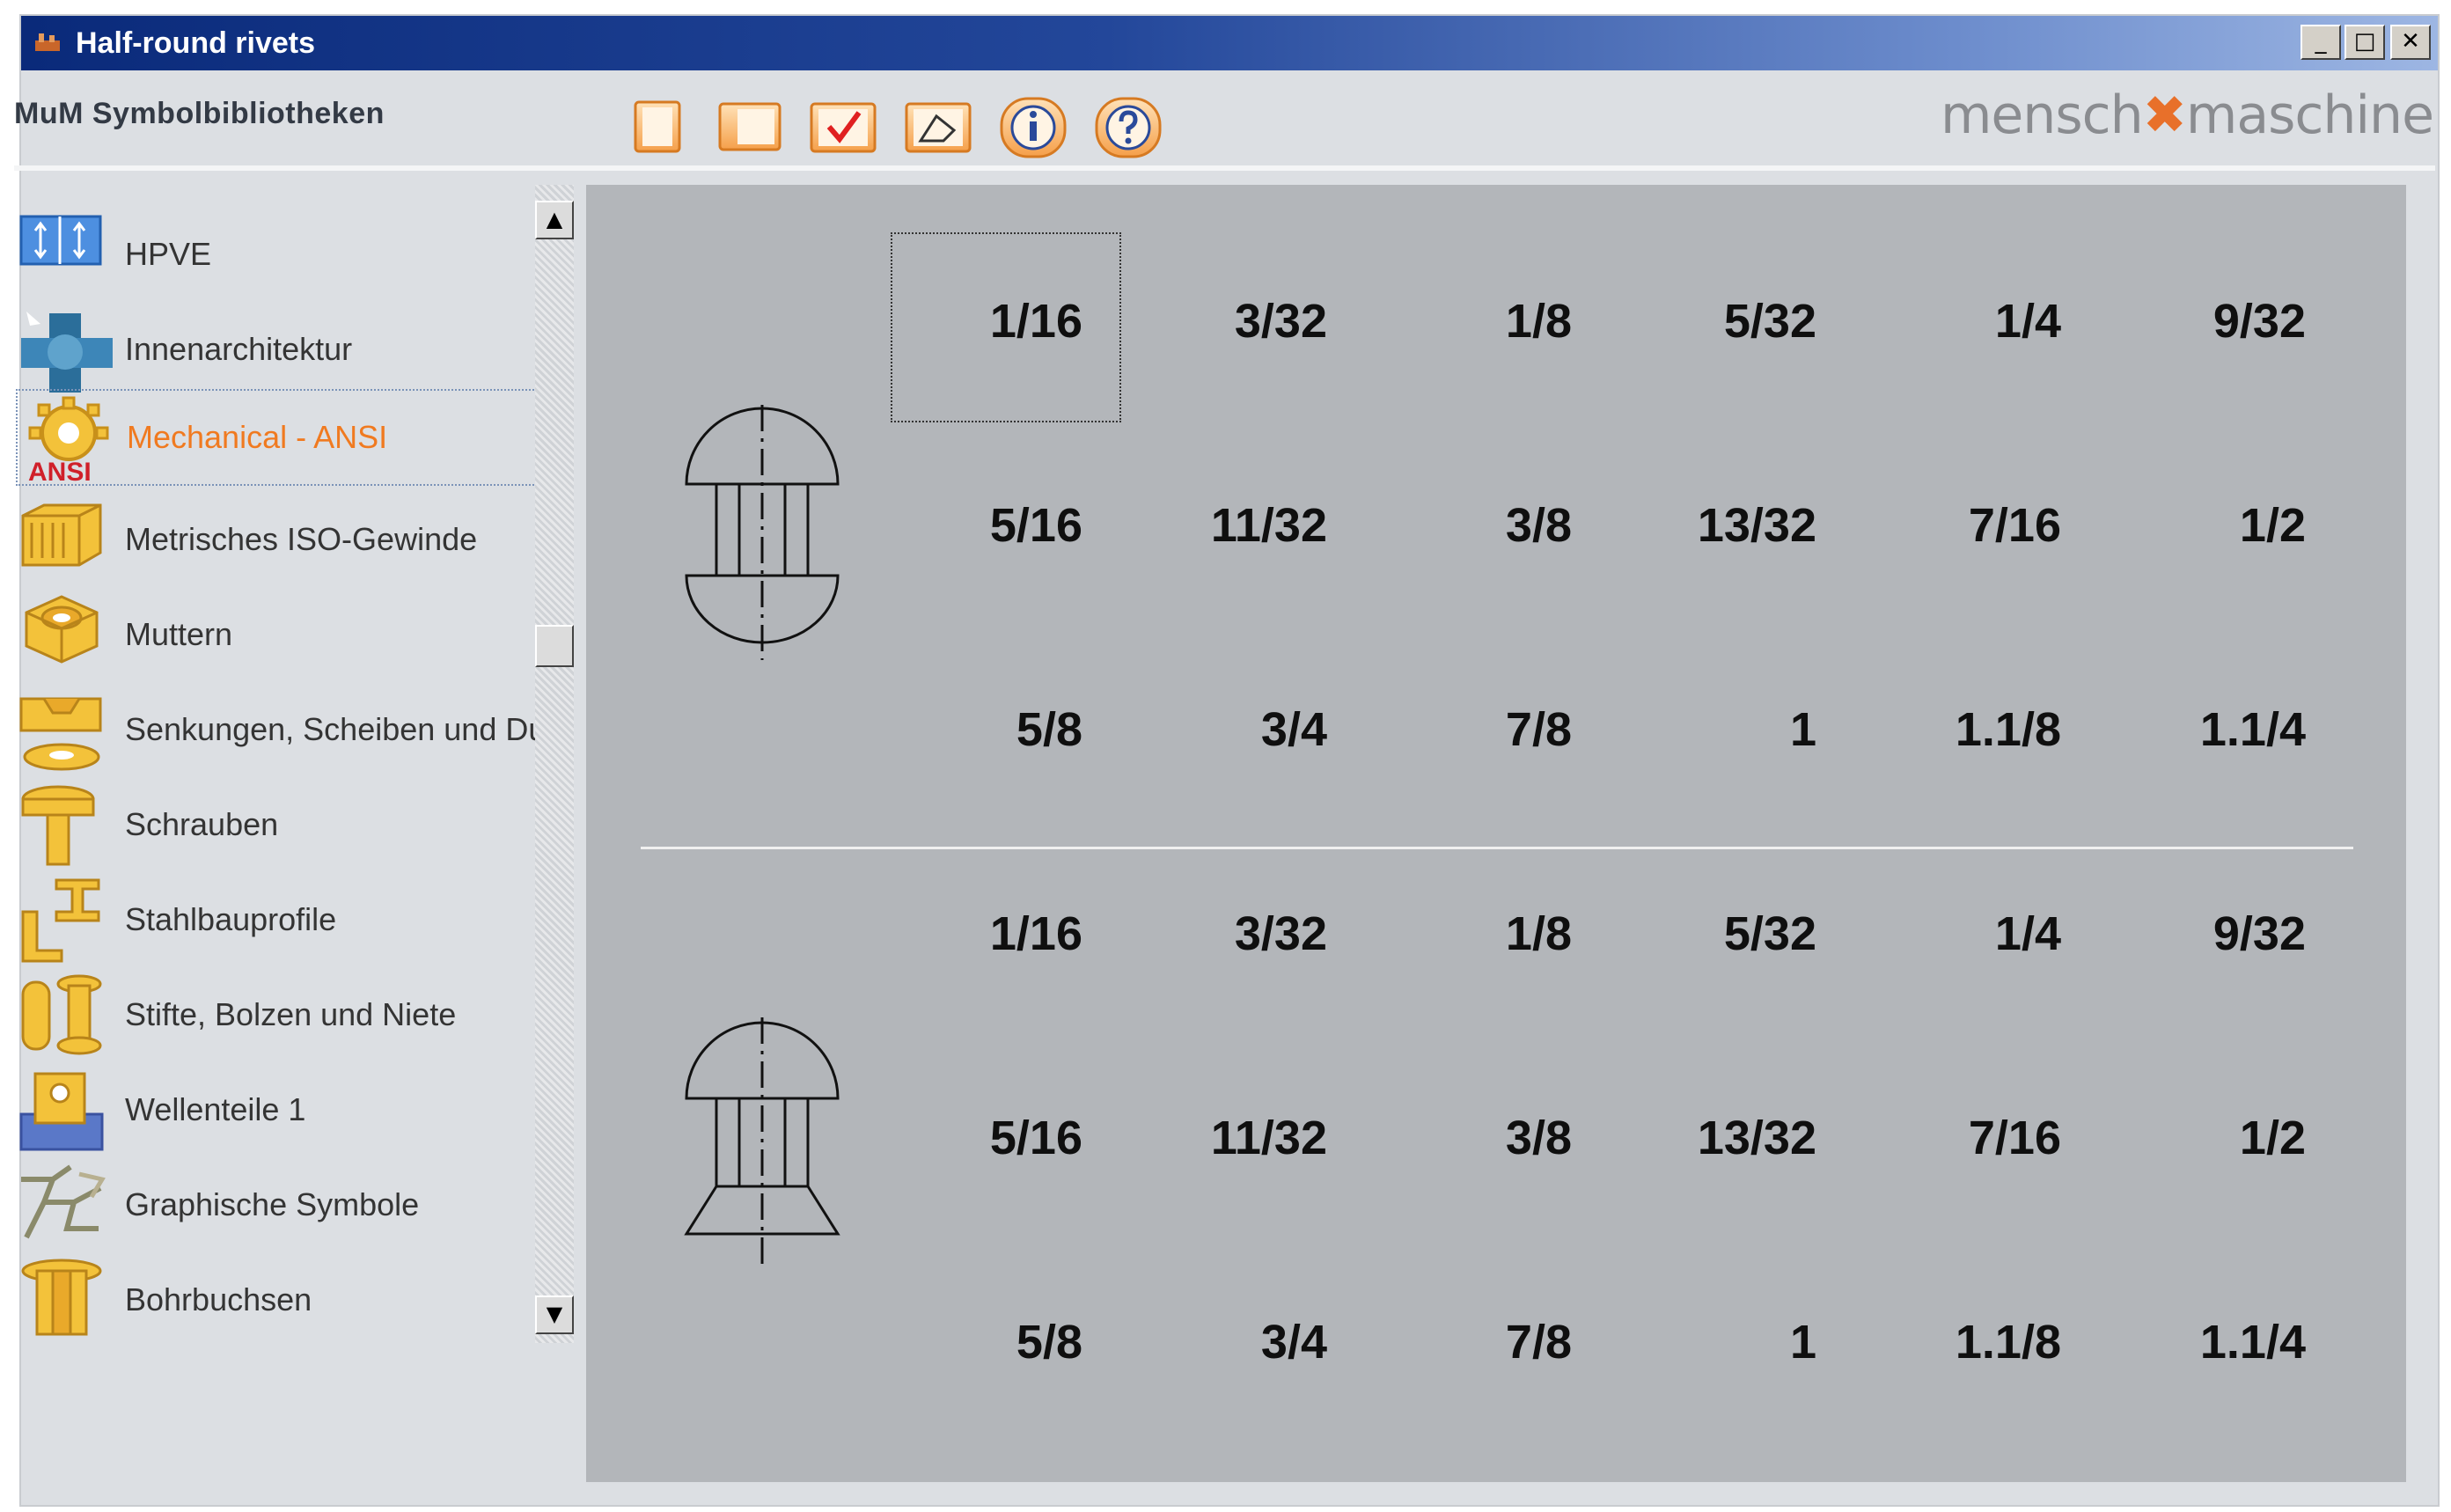 The image size is (2451, 1512). What do you see at coordinates (1033, 126) in the screenshot?
I see `info-icon` at bounding box center [1033, 126].